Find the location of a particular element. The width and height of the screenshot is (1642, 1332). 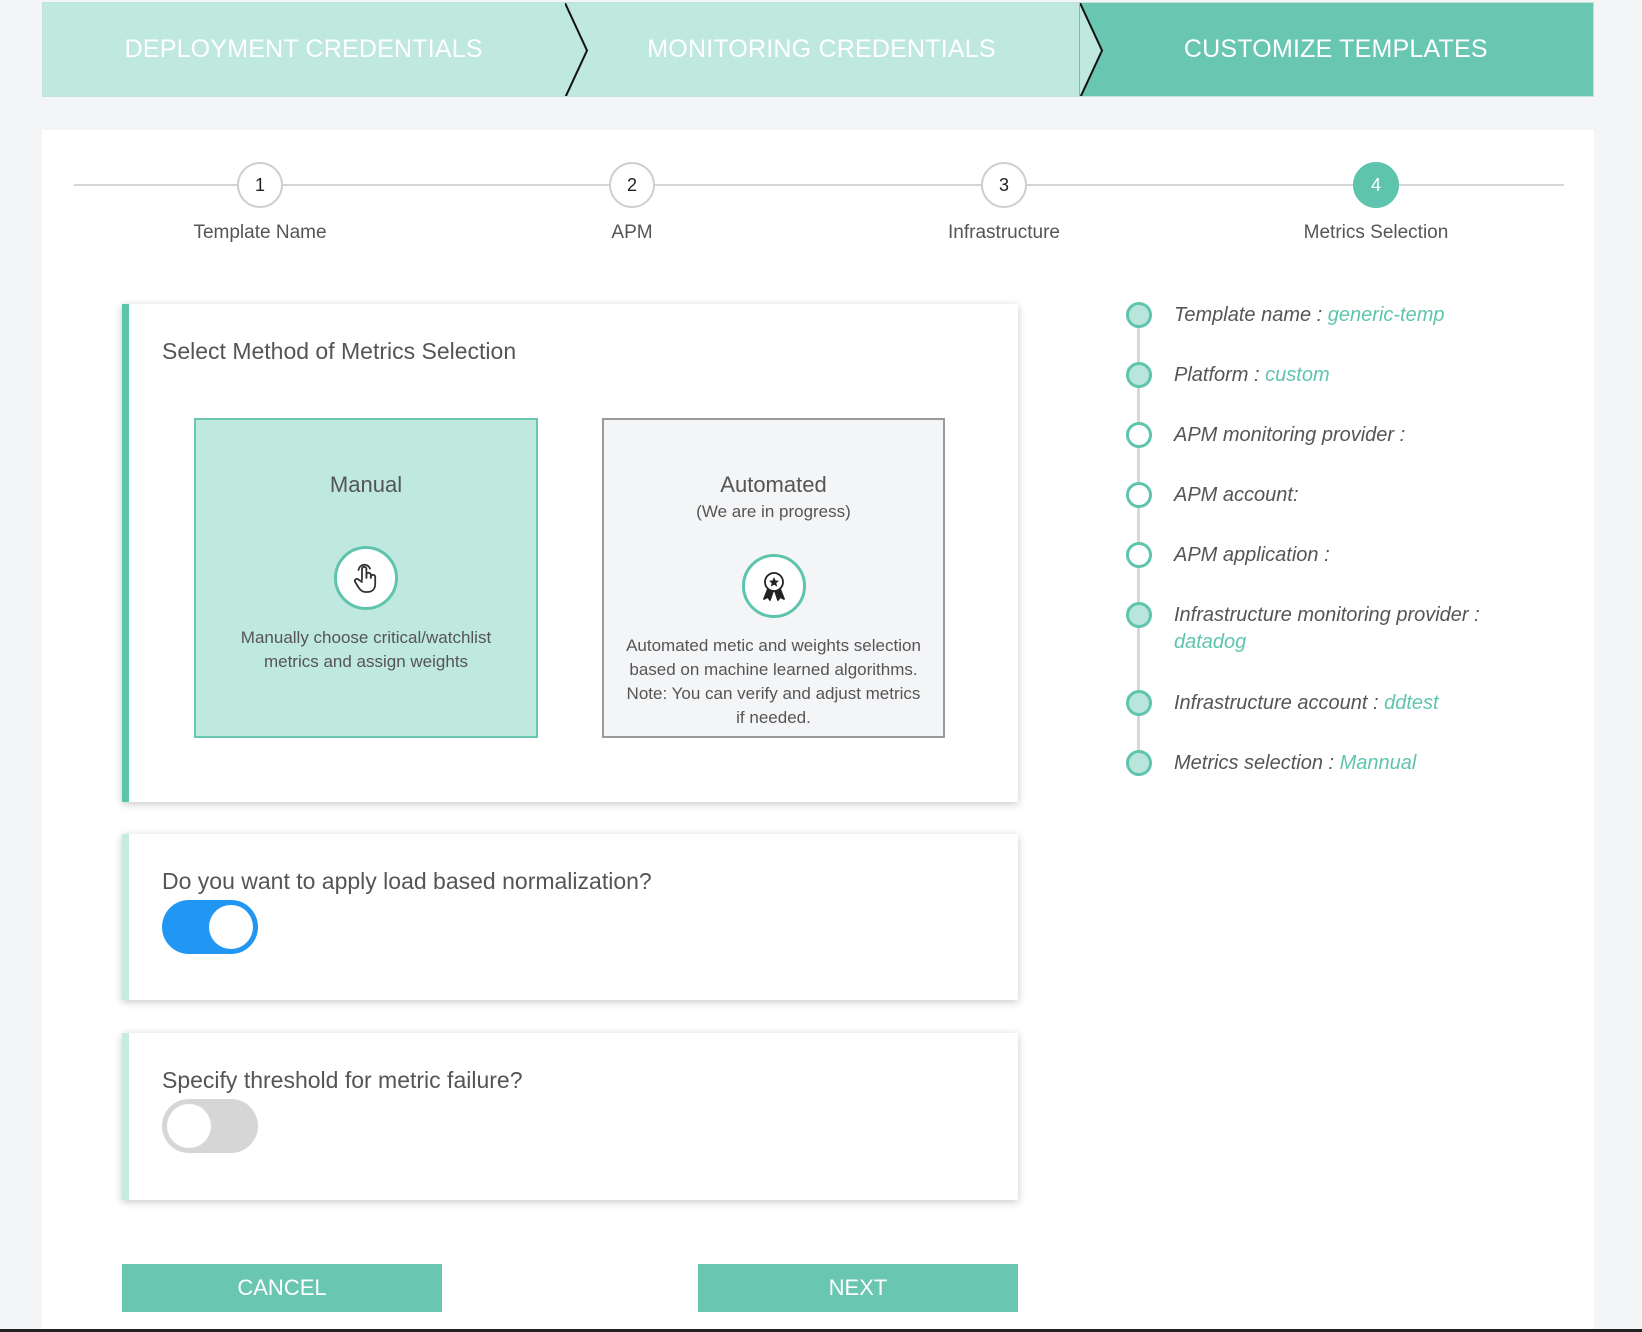

threshold-toggle is located at coordinates (210, 1126).